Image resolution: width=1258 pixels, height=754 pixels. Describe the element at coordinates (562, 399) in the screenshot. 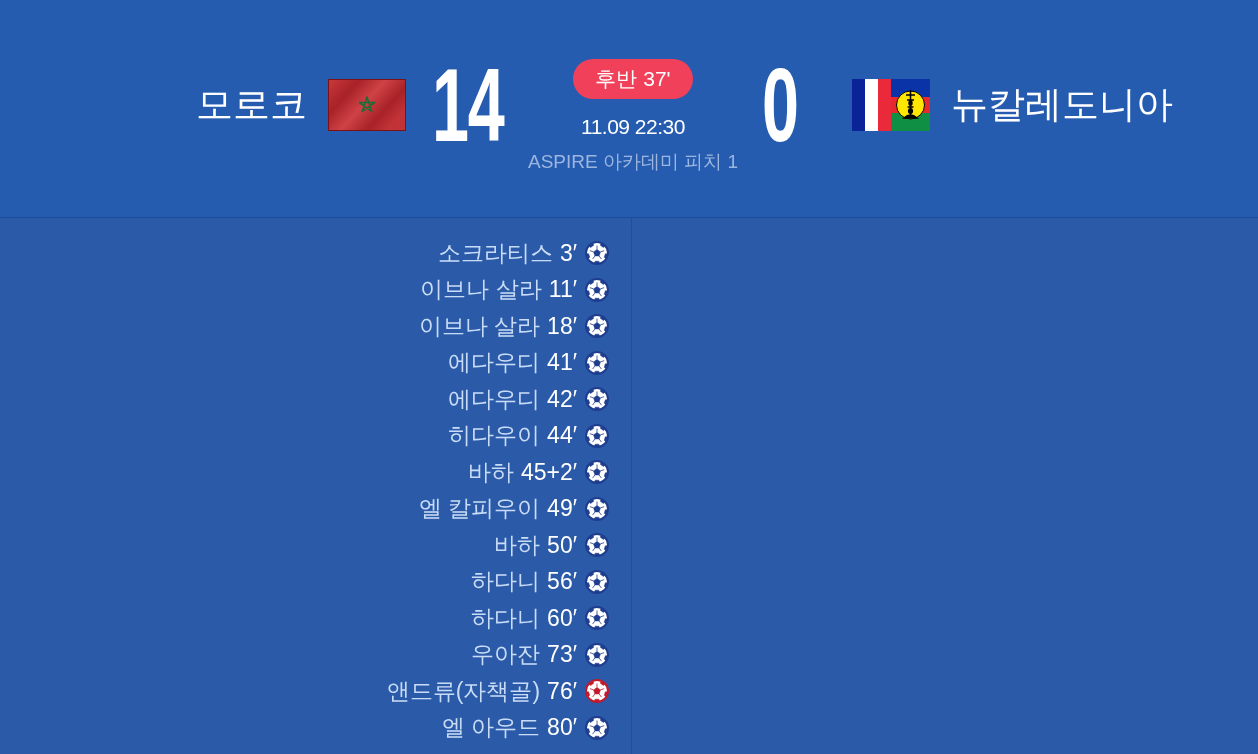

I see `goal-minute: 42′` at that location.